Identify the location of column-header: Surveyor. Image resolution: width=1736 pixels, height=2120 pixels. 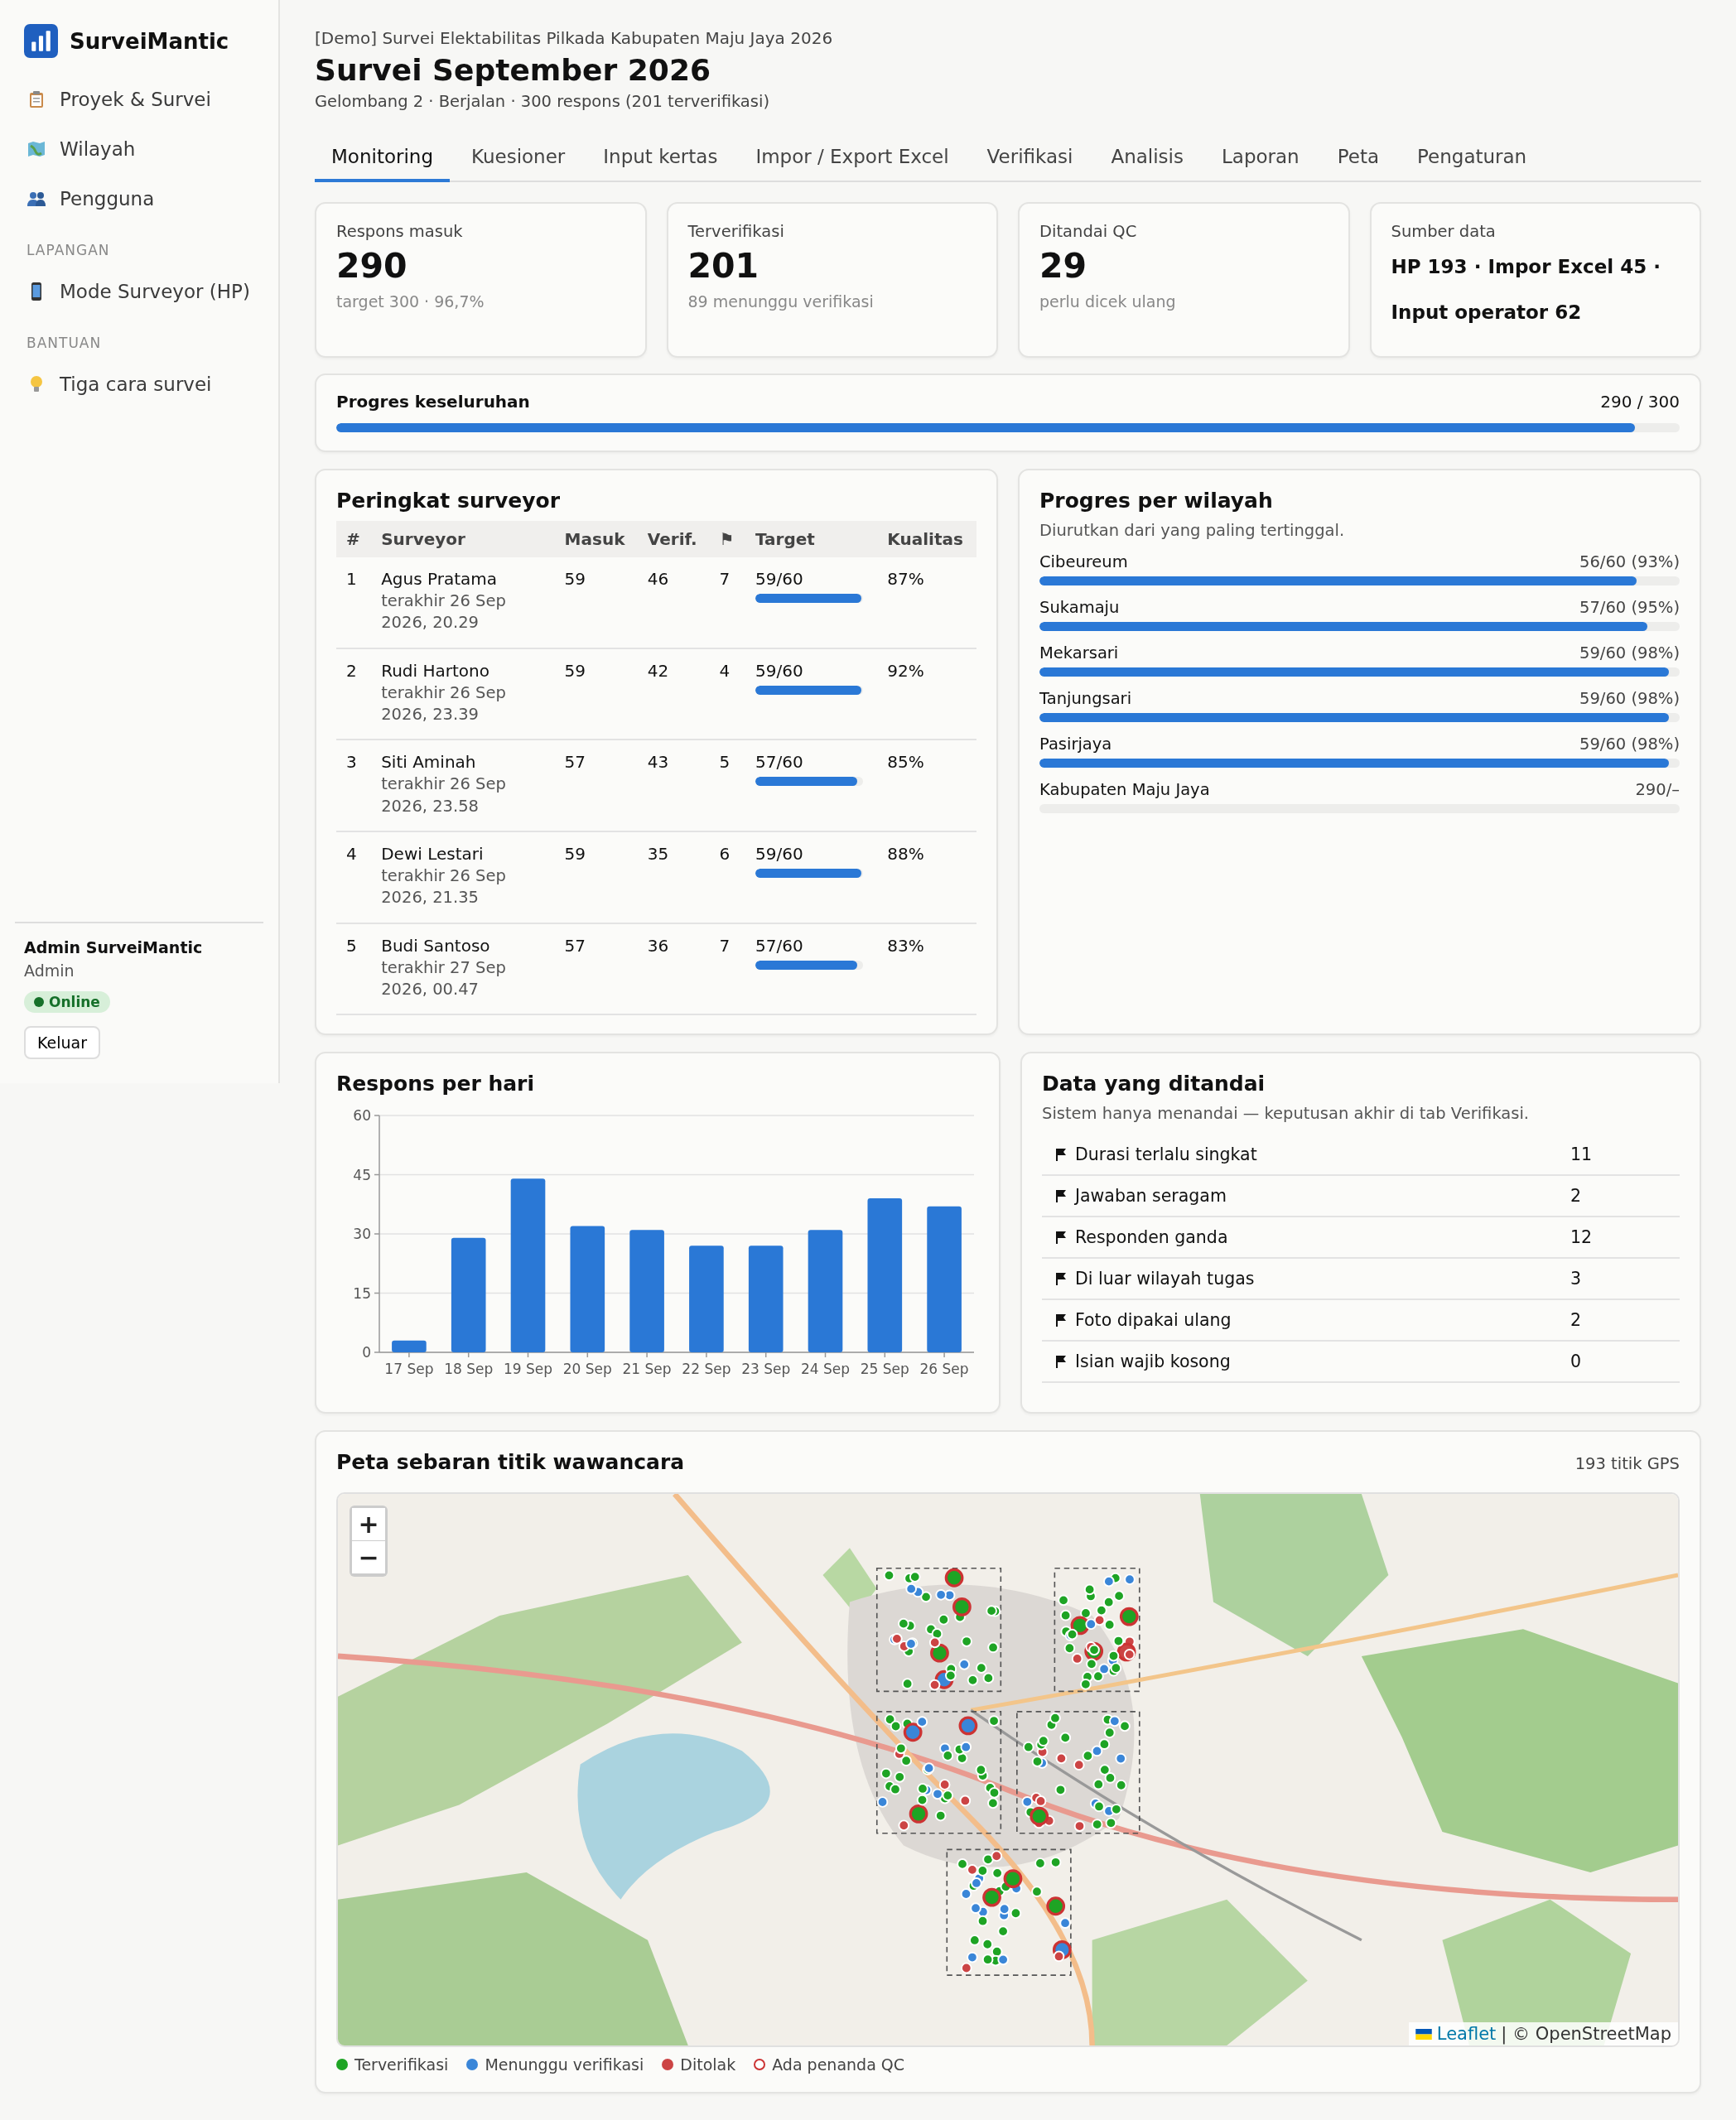
(463, 539).